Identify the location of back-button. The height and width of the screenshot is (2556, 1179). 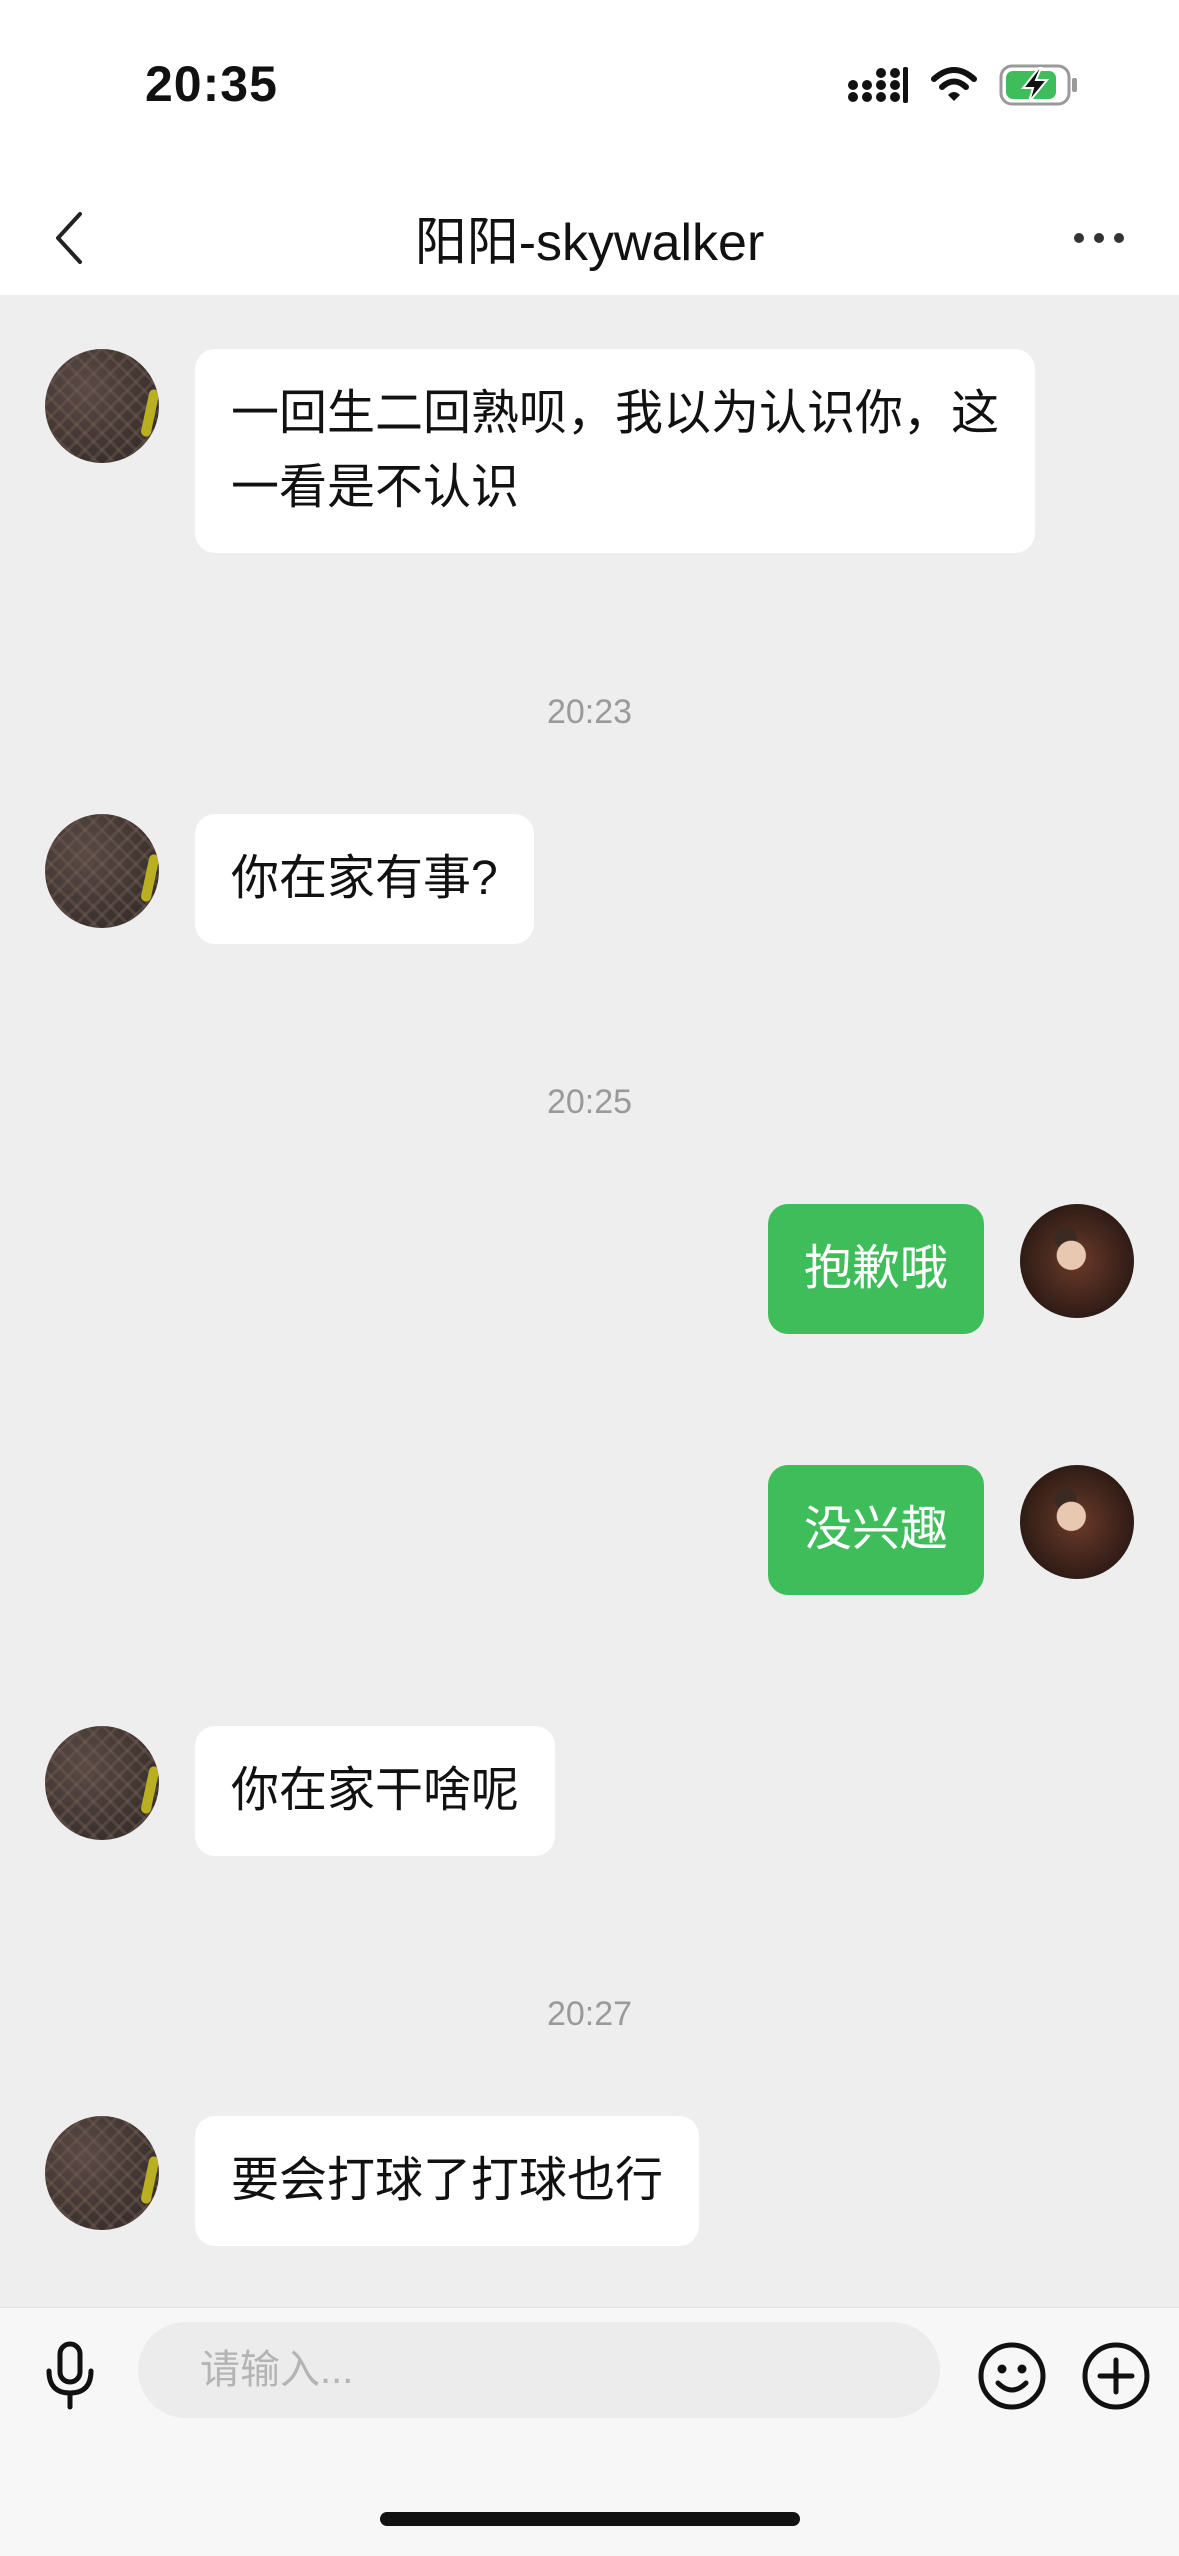
(70, 240).